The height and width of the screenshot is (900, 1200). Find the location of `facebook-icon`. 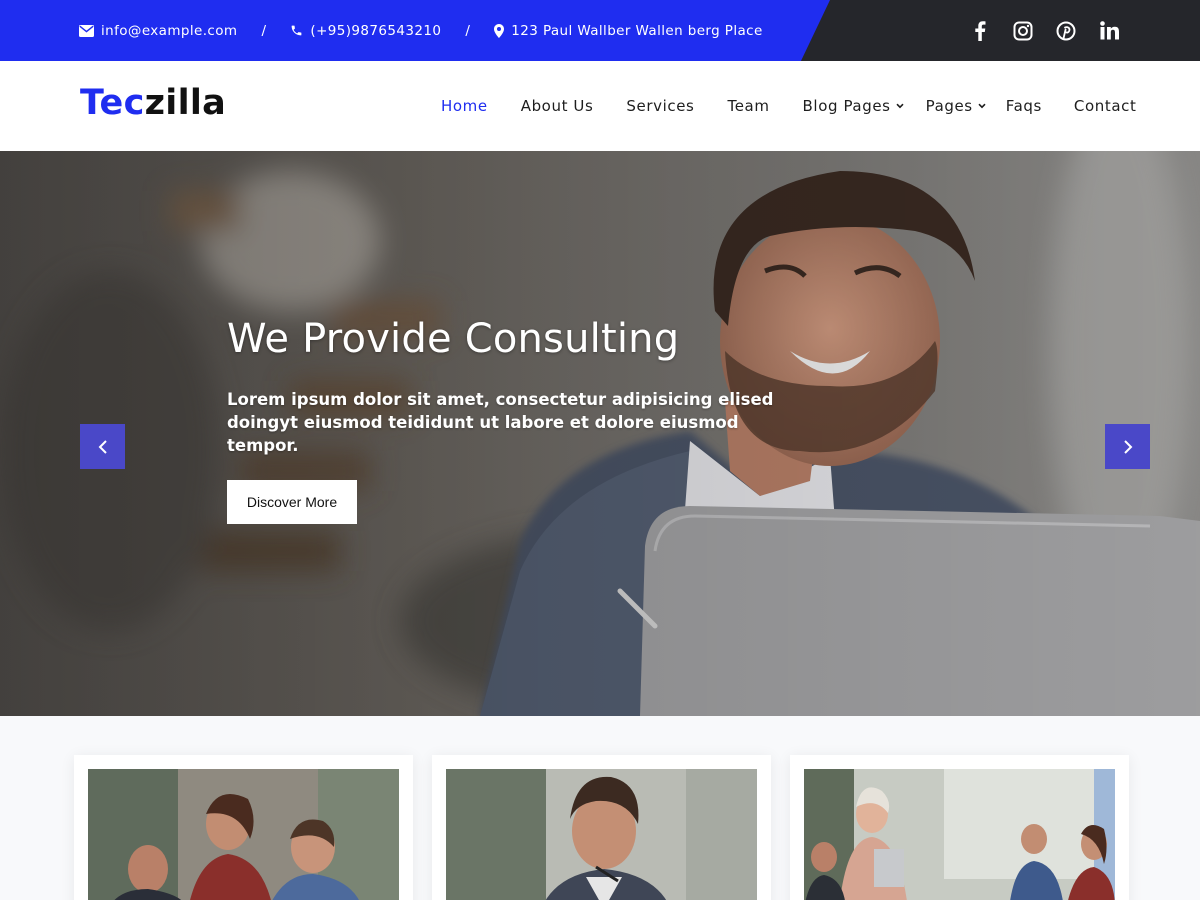

facebook-icon is located at coordinates (980, 31).